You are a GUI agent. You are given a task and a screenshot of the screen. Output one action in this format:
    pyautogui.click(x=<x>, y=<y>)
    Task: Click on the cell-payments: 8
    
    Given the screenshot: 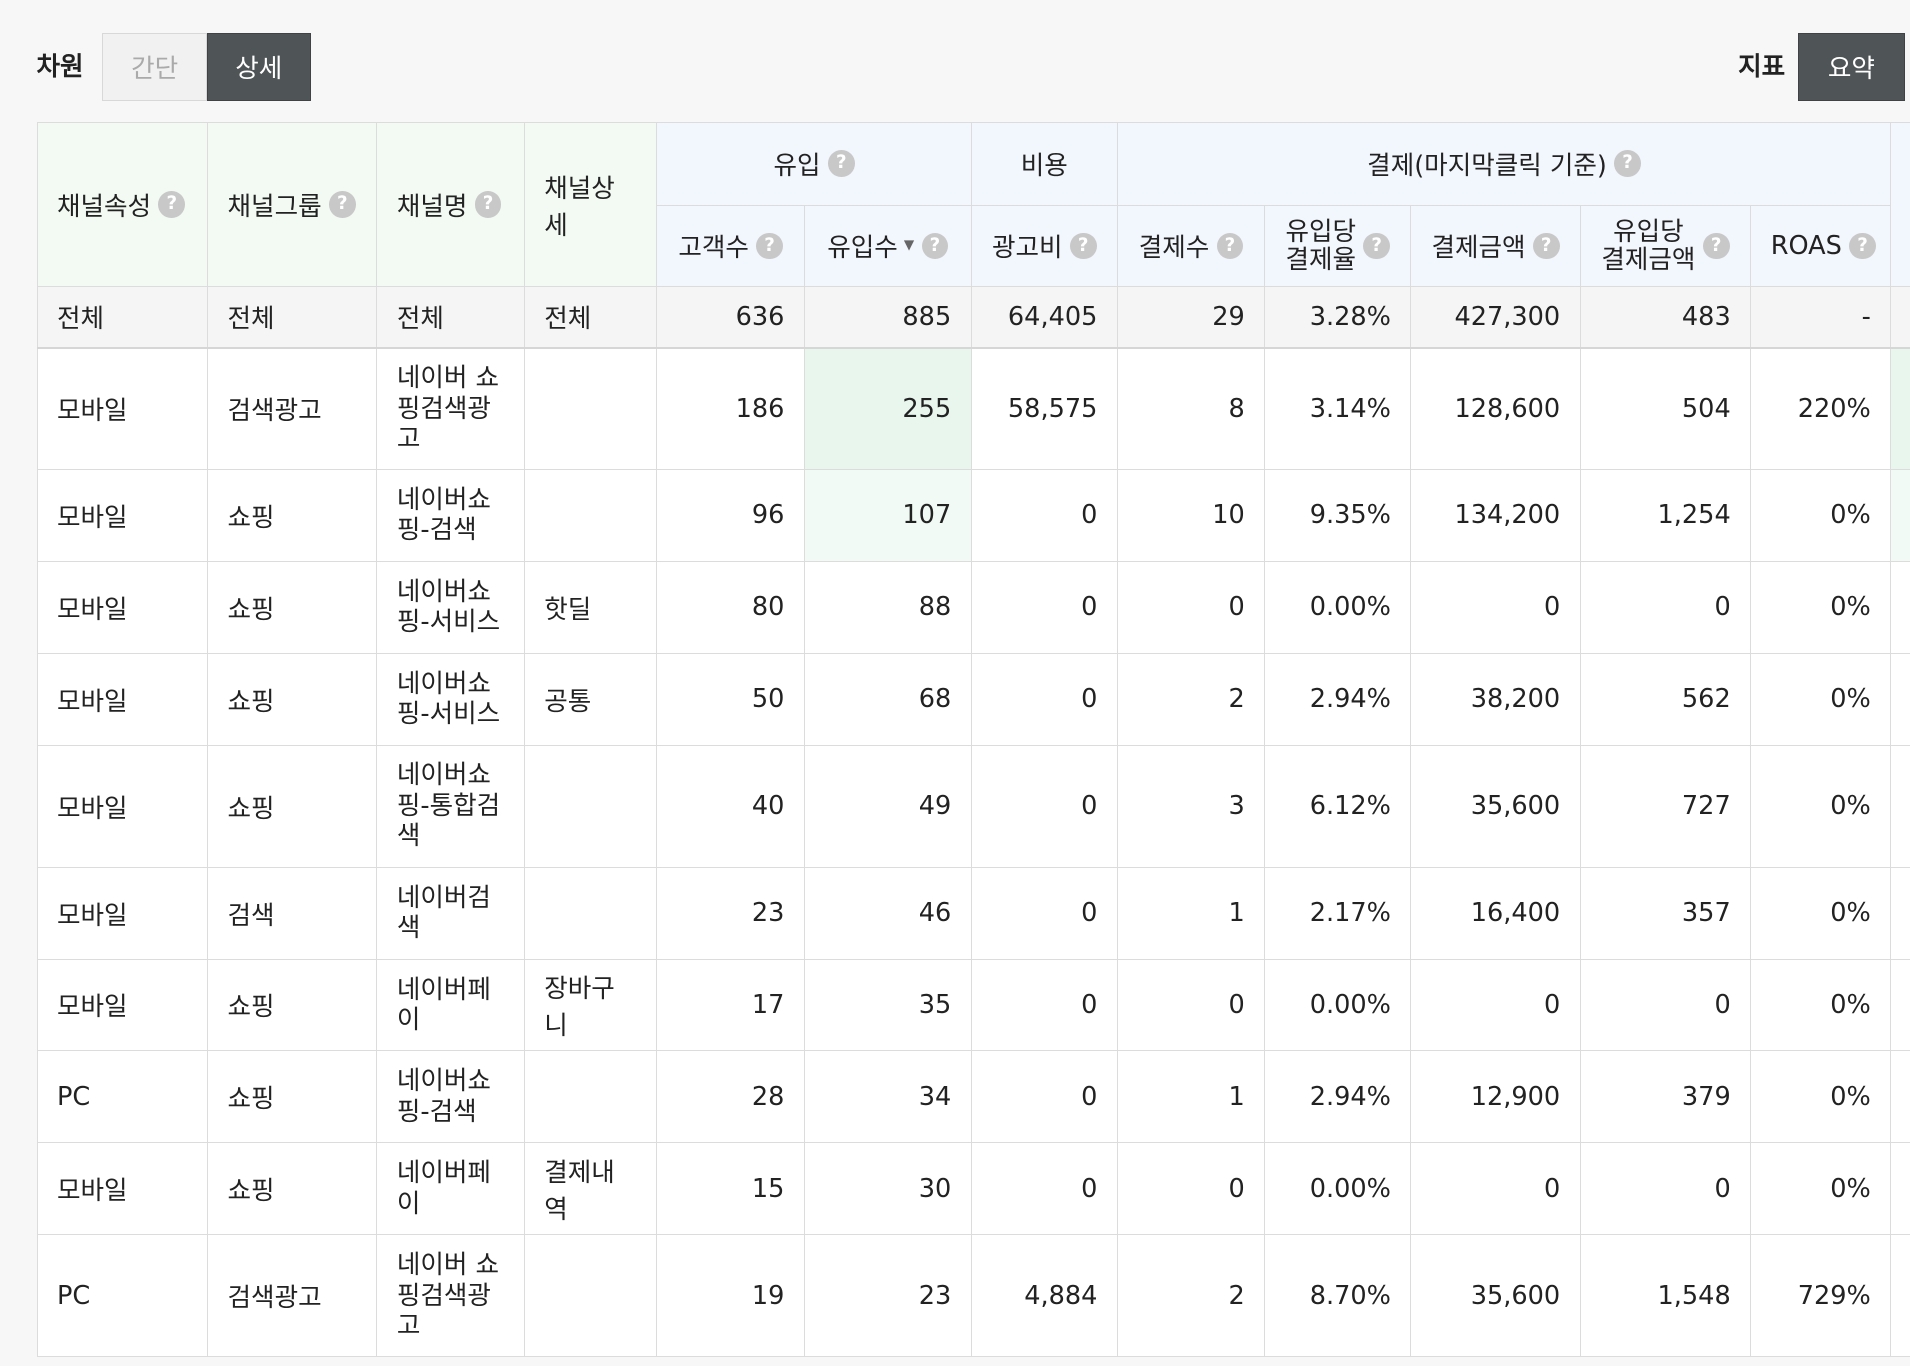 What is the action you would take?
    pyautogui.click(x=1191, y=408)
    